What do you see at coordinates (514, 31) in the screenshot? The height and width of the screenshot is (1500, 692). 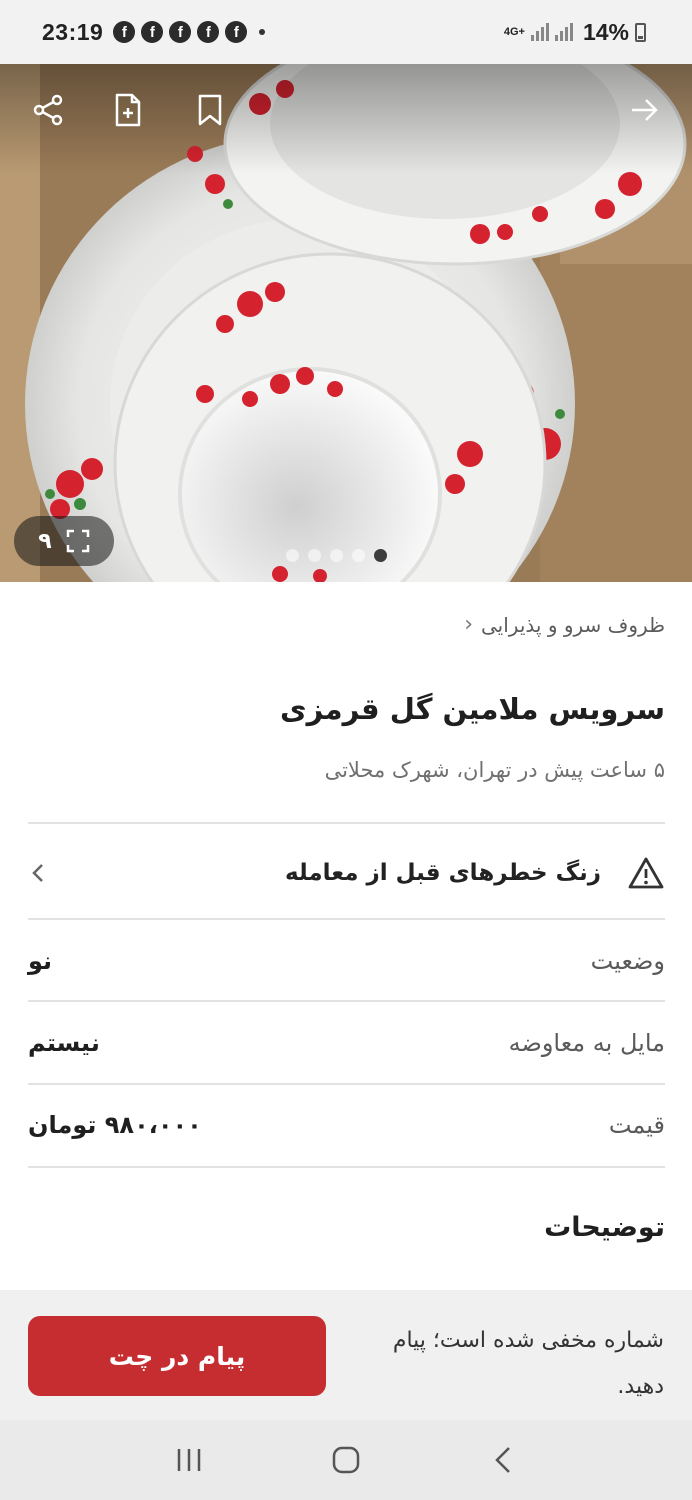 I see `network-type: 4G+` at bounding box center [514, 31].